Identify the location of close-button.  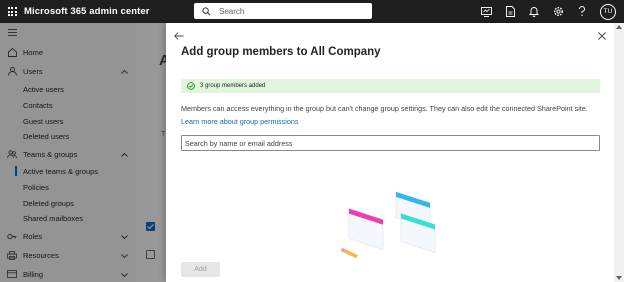
(602, 36).